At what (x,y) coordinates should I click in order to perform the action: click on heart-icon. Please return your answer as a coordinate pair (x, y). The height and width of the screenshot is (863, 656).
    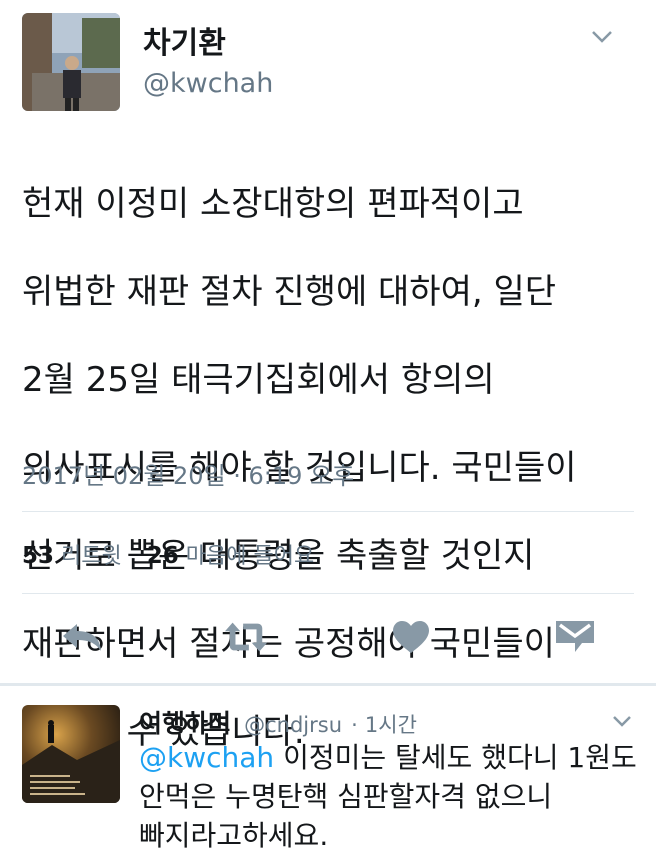
    Looking at the image, I should click on (411, 637).